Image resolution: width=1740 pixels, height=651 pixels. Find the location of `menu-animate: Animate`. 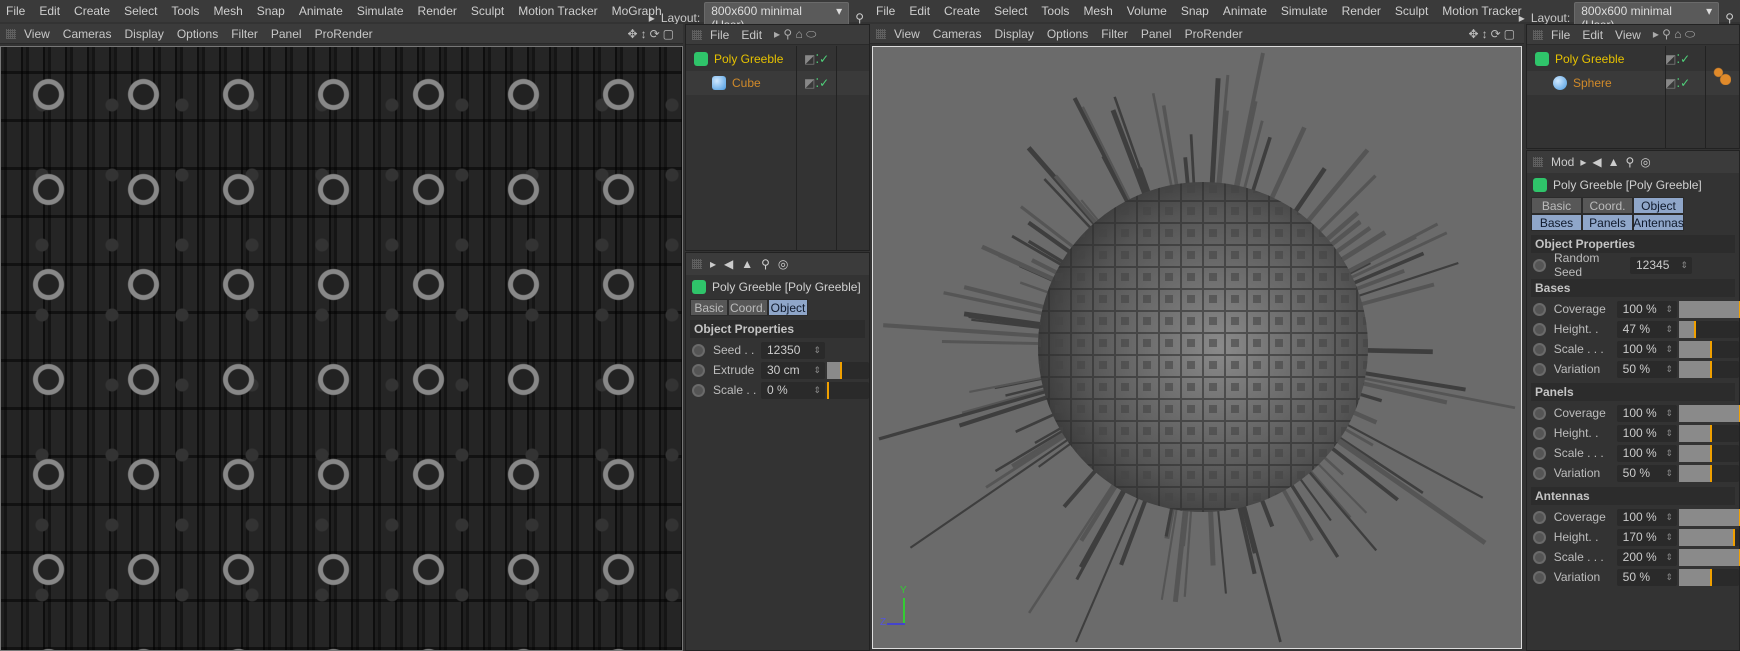

menu-animate: Animate is located at coordinates (321, 11).